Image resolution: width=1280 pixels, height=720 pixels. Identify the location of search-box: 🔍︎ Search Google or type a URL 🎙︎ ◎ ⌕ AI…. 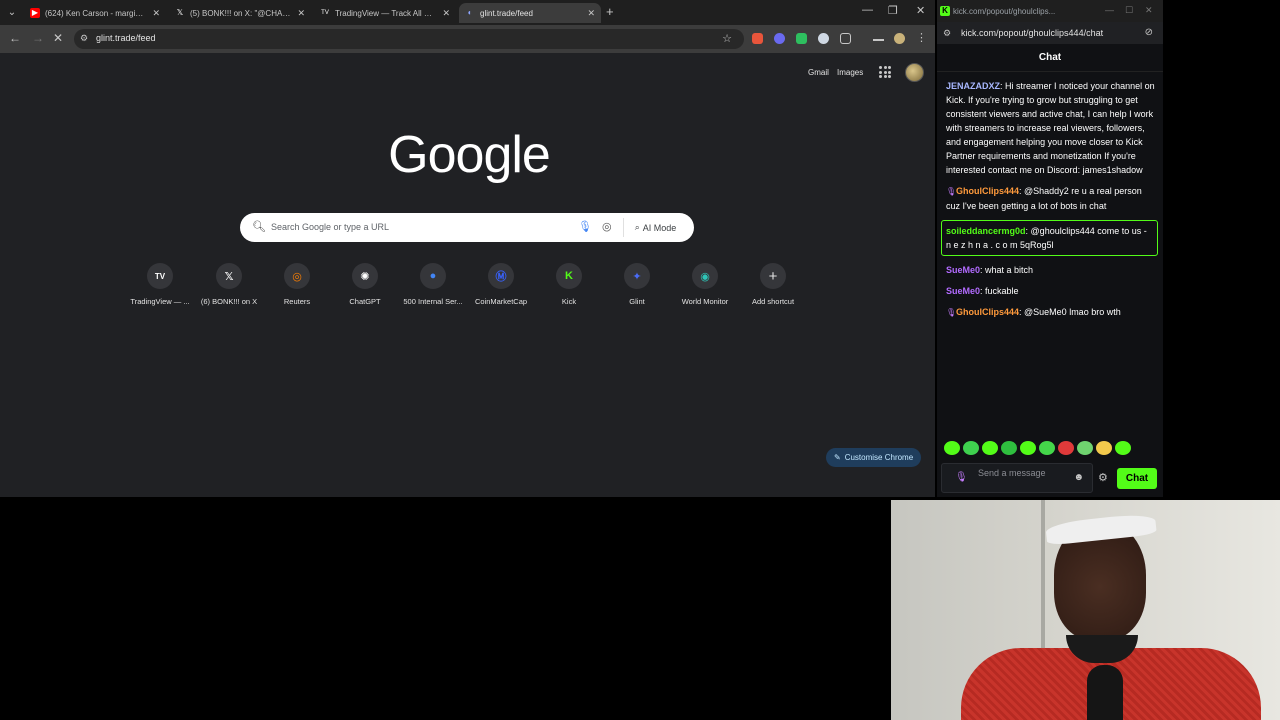
(467, 227).